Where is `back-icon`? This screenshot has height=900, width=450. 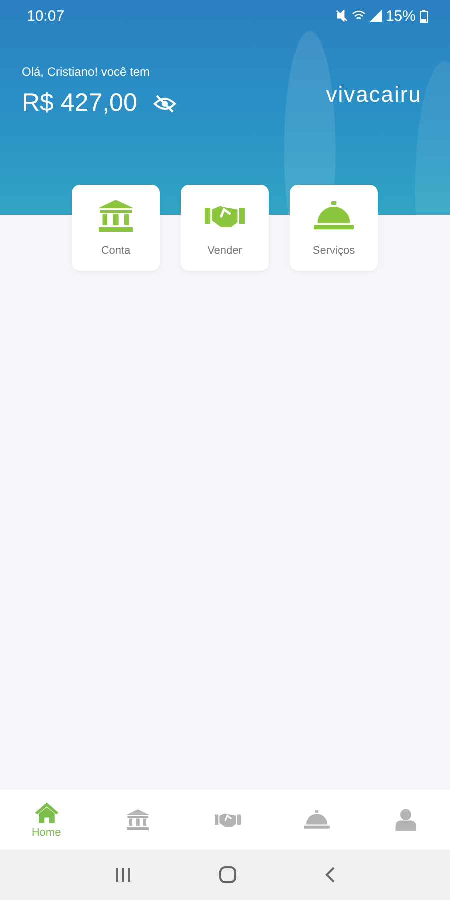
back-icon is located at coordinates (330, 875).